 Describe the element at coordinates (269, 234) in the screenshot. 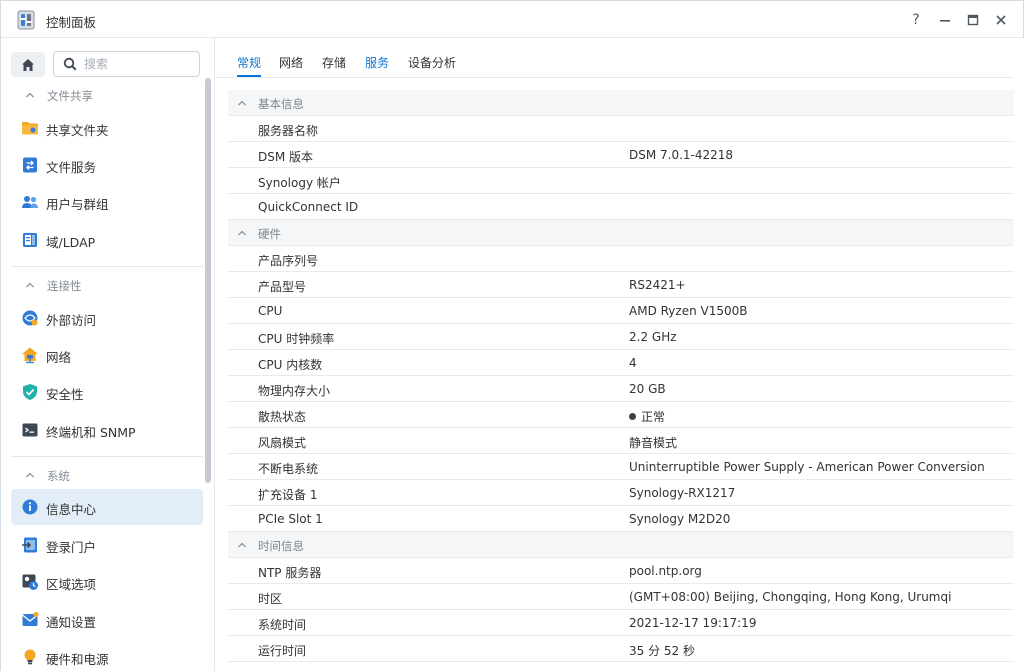

I see `group-label: 硬件` at that location.